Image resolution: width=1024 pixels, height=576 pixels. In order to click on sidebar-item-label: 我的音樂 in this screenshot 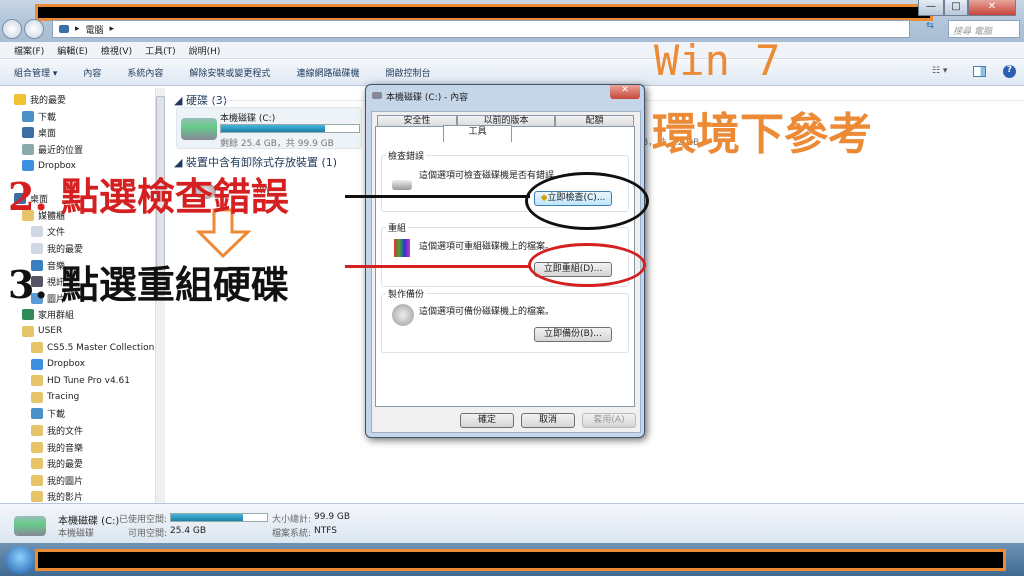, I will do `click(65, 448)`.